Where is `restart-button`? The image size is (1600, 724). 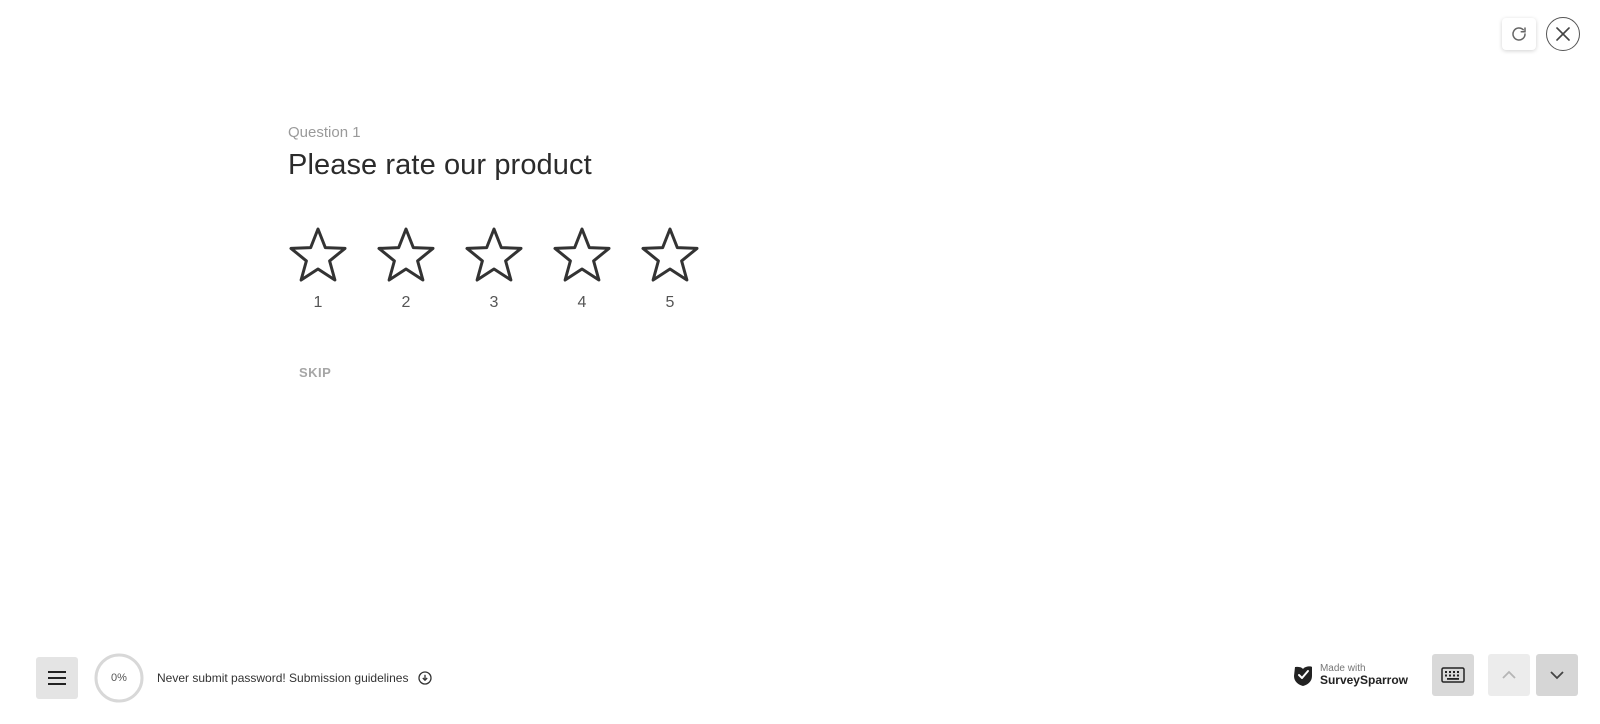
restart-button is located at coordinates (1519, 34).